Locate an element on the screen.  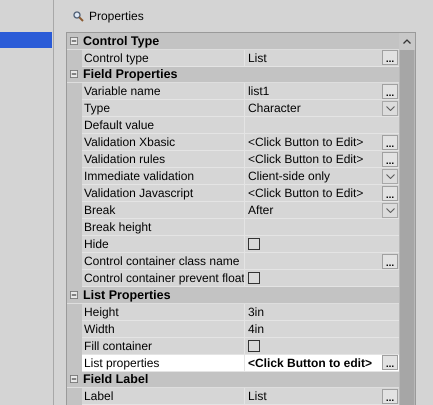
property-row: Fill container is located at coordinates (240, 346).